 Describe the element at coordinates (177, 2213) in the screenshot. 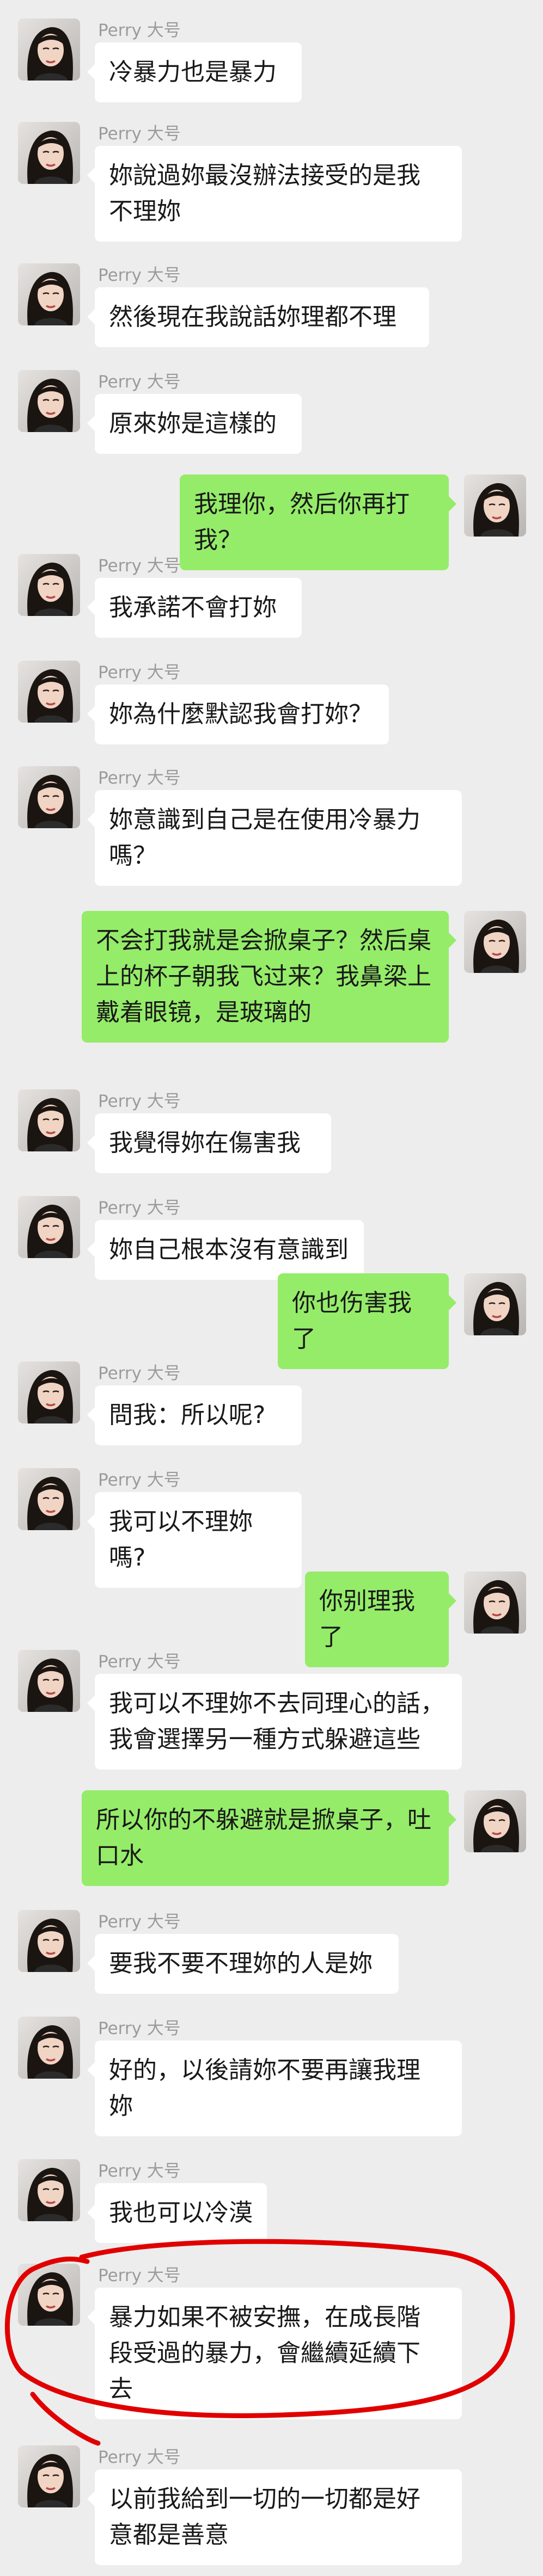

I see `message-bubble: 我也可以冷漠` at that location.